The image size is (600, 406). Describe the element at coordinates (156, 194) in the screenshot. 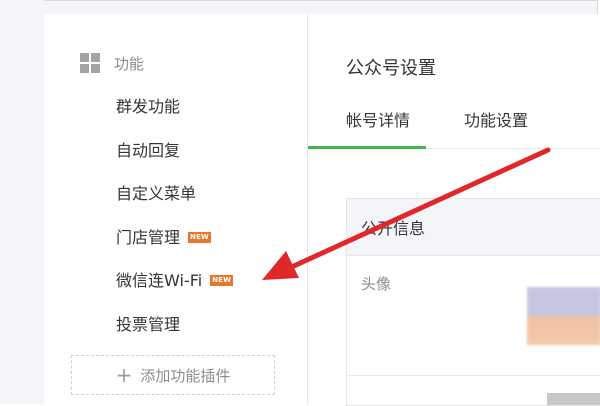

I see `sidebar-item-label: 自定义菜单` at that location.